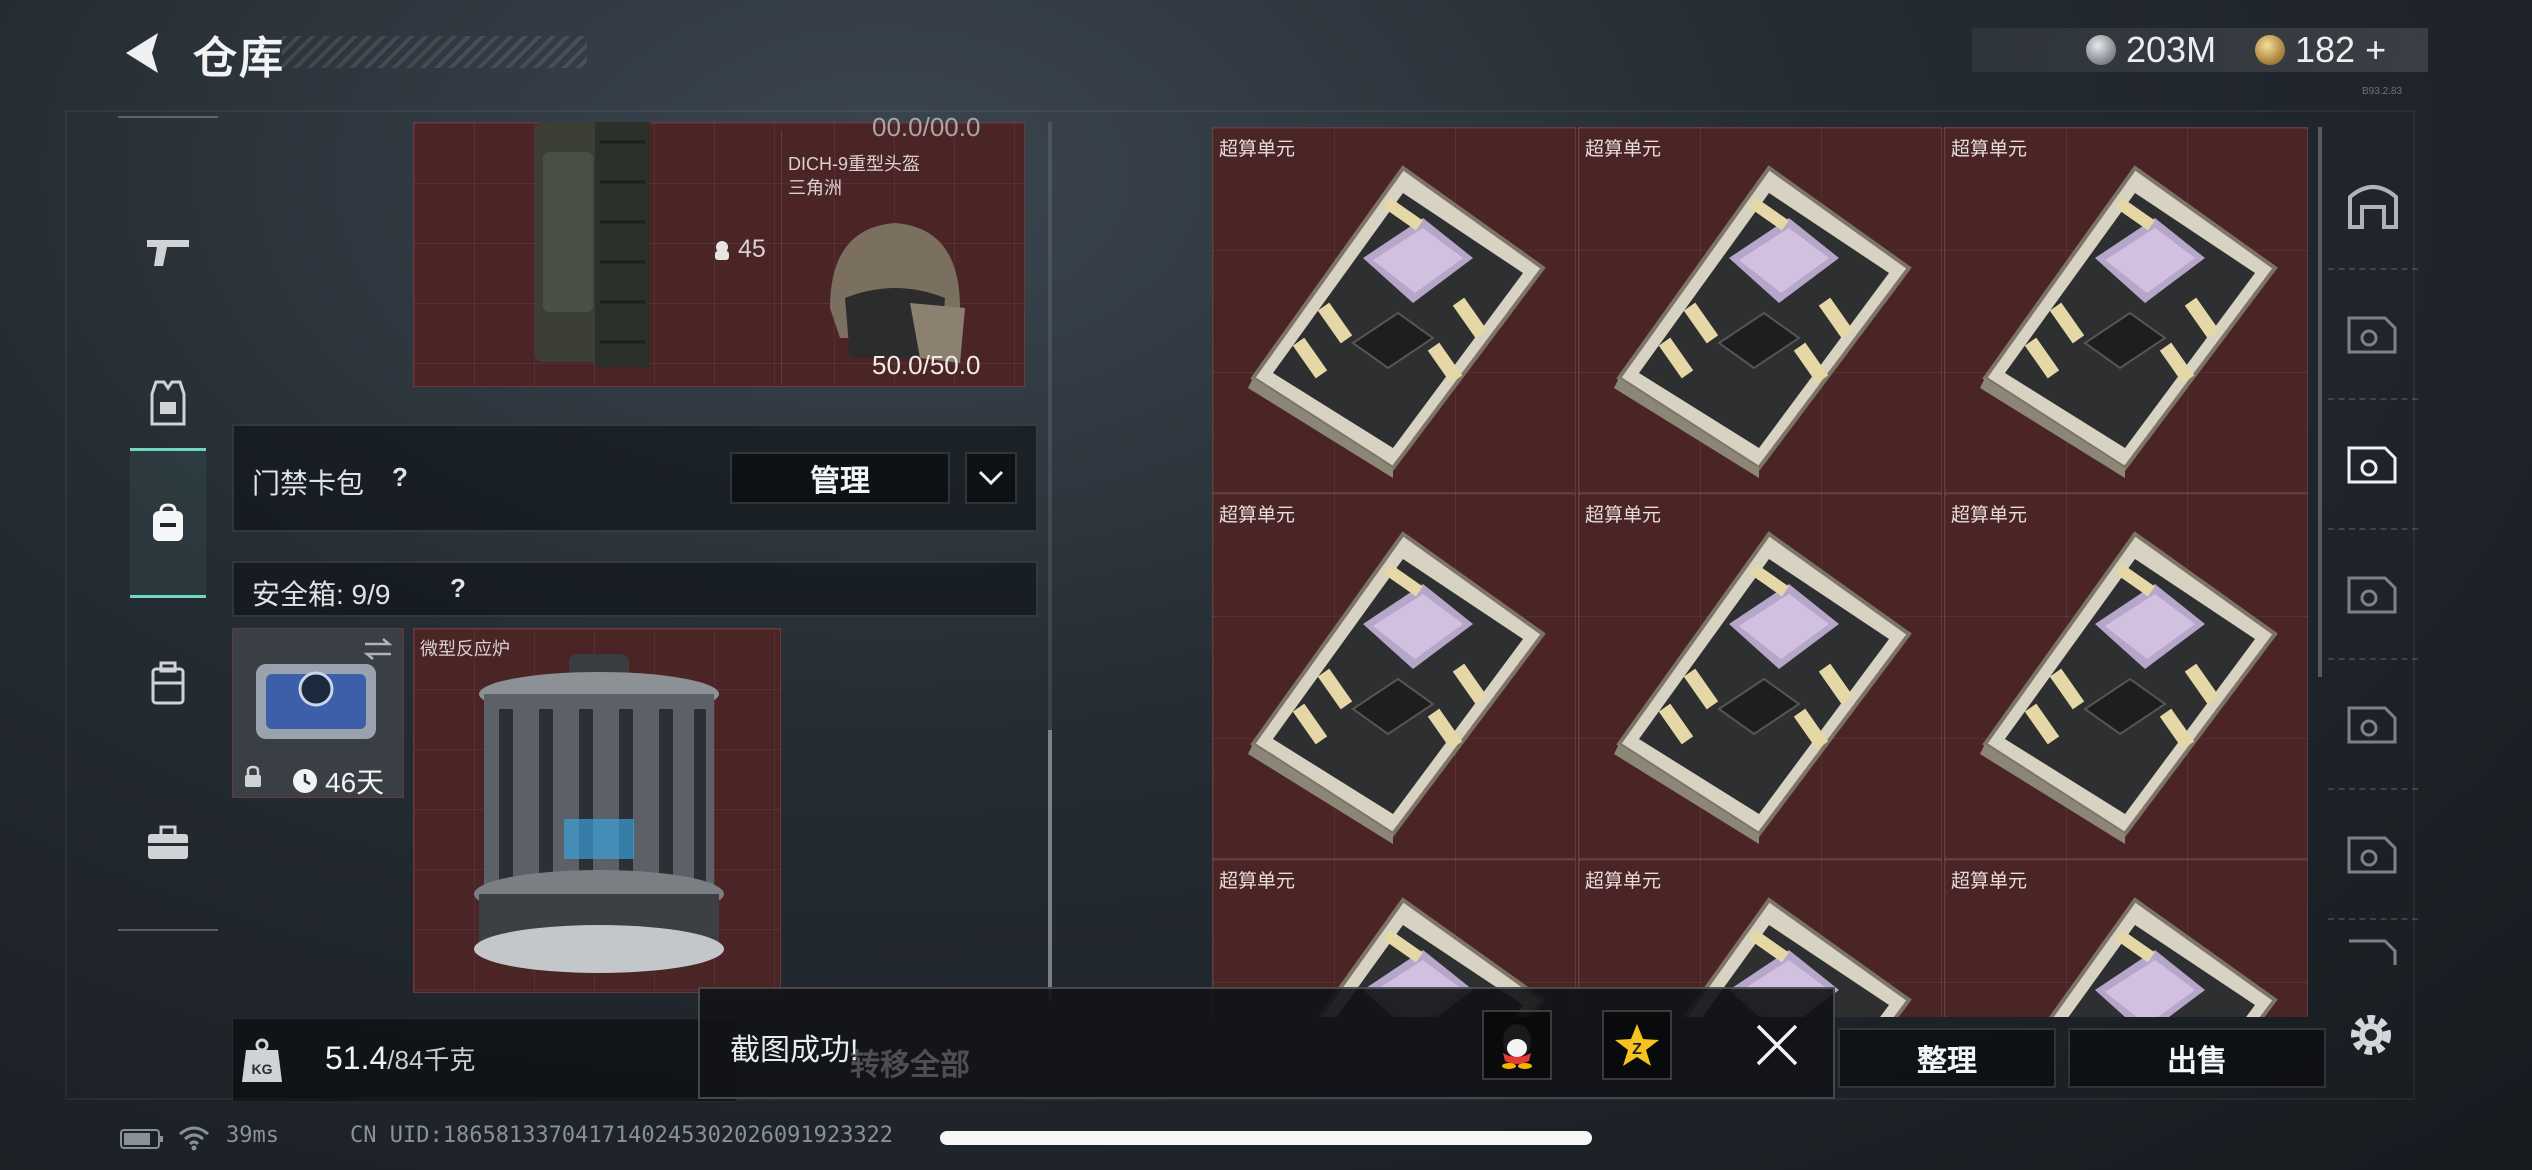  I want to click on vest-icon, so click(168, 403).